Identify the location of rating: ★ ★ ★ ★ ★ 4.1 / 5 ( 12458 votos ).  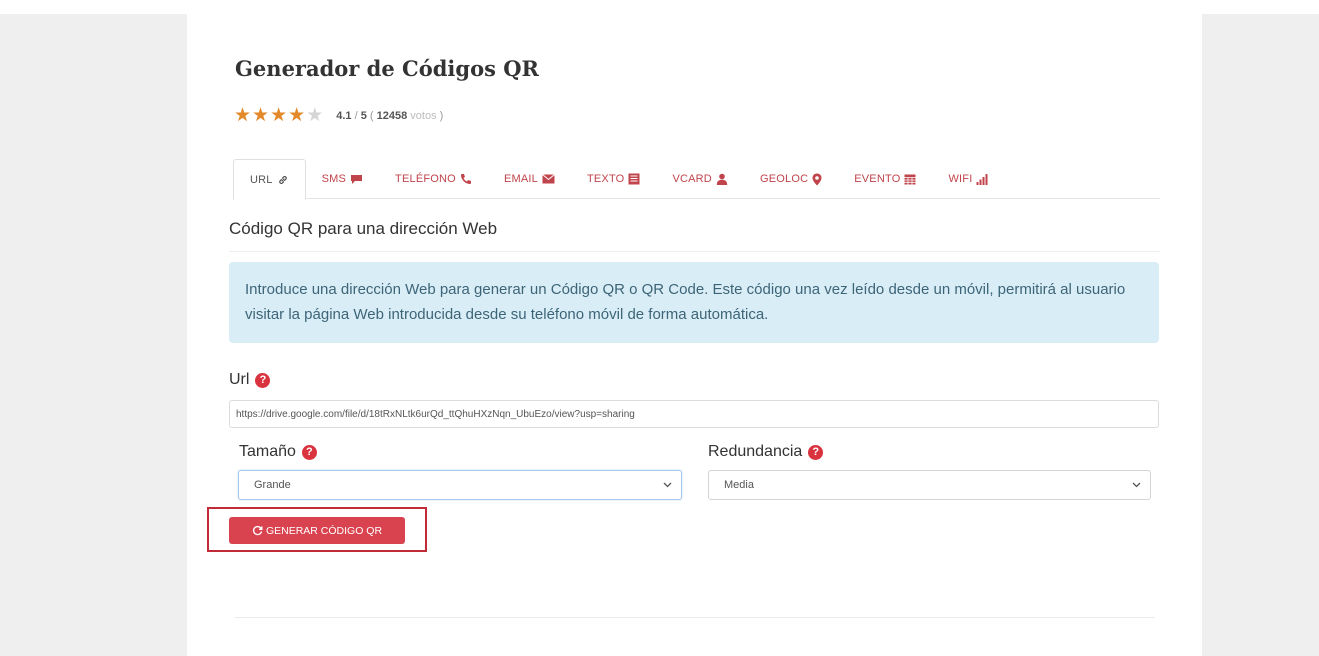
(338, 116).